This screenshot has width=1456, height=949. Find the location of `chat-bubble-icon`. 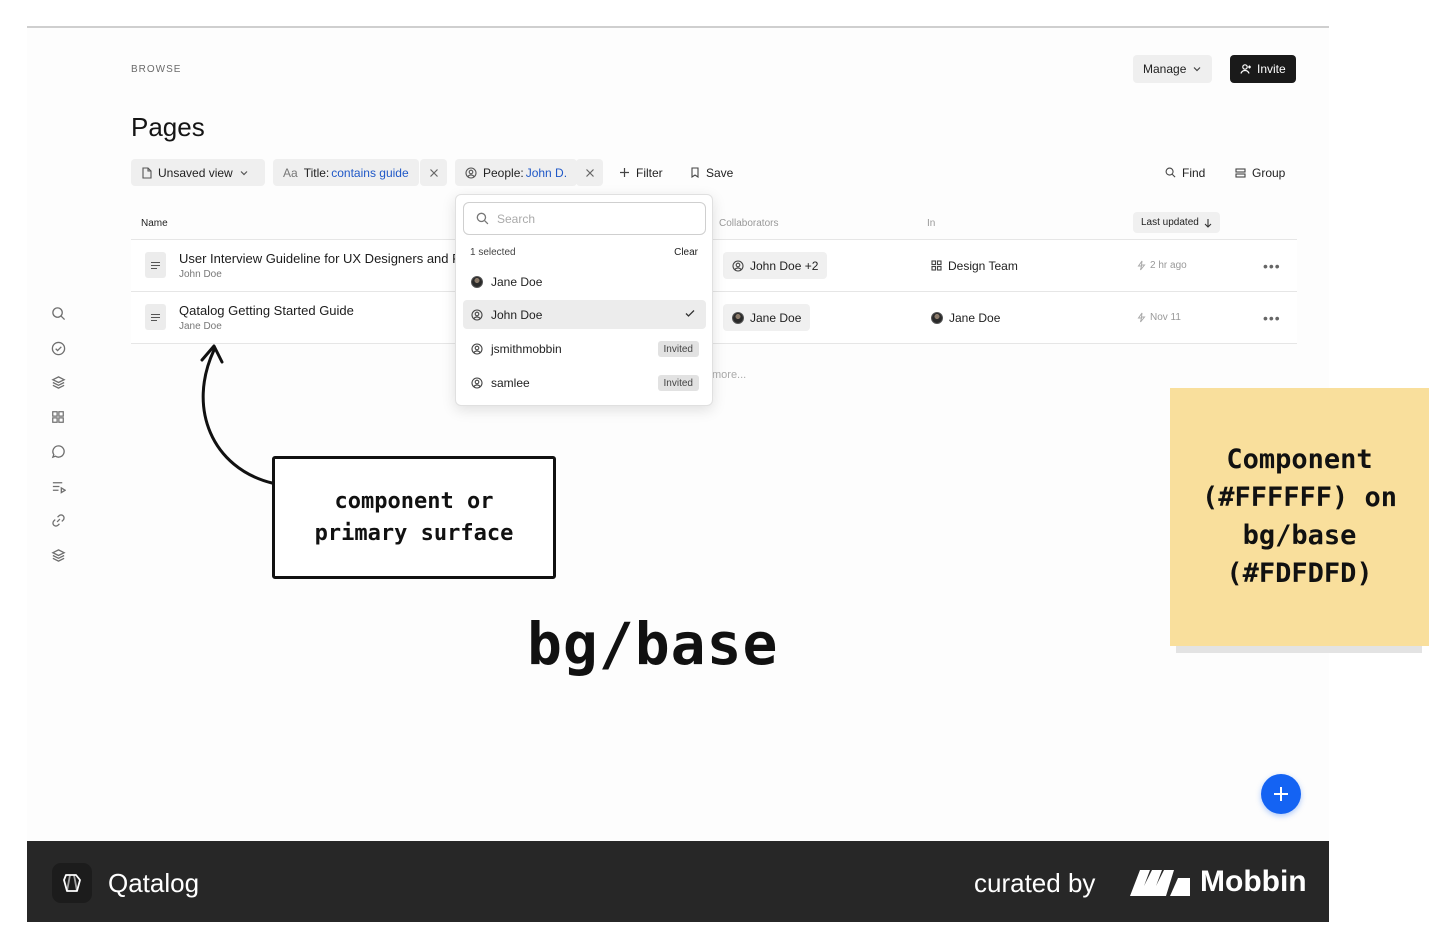

chat-bubble-icon is located at coordinates (58, 451).